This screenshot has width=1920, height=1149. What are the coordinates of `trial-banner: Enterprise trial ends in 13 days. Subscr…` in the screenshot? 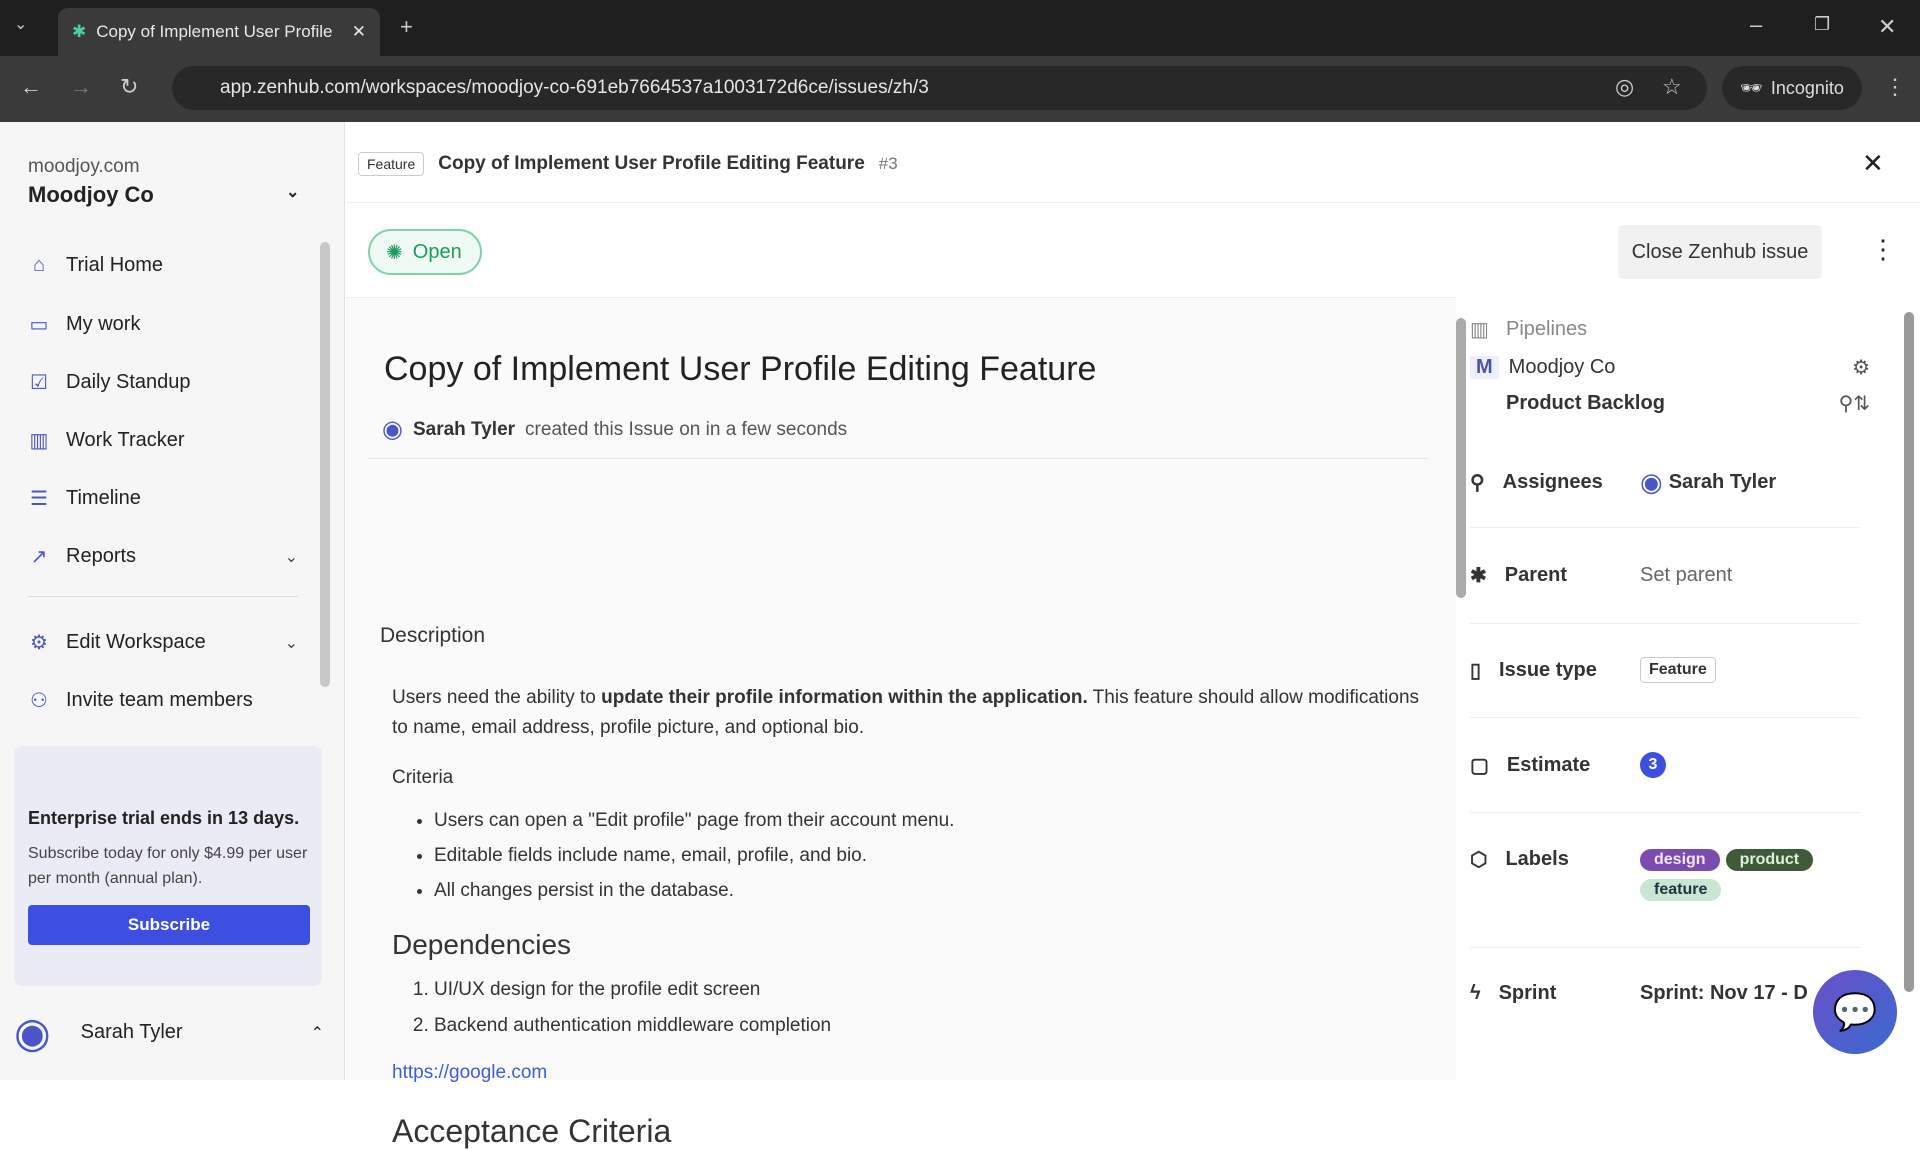 It's located at (168, 866).